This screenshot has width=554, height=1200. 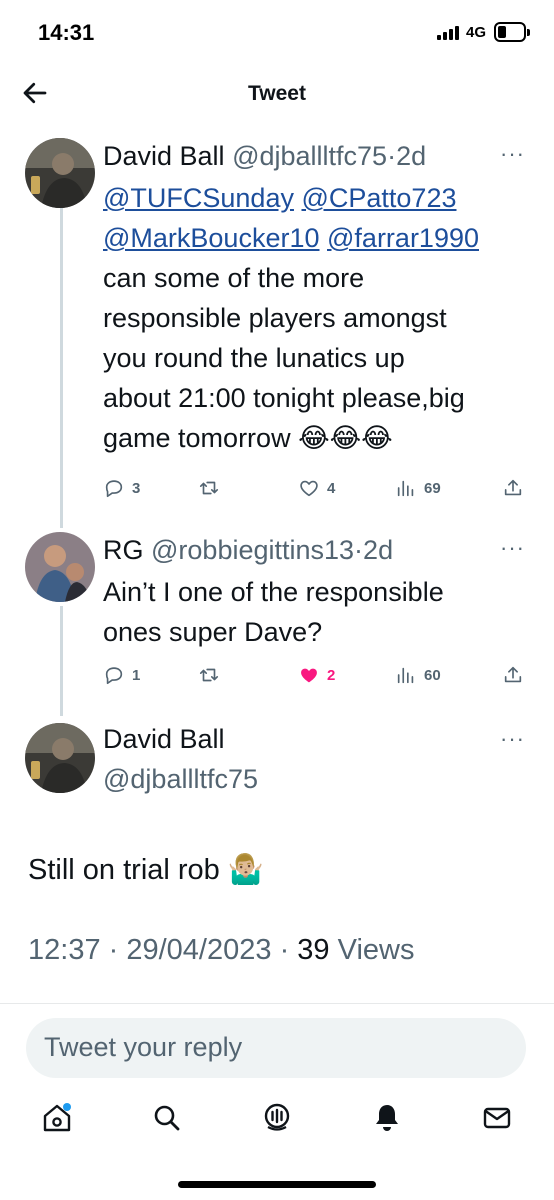 I want to click on tweet-actions: 3 4 69, so click(x=318, y=492).